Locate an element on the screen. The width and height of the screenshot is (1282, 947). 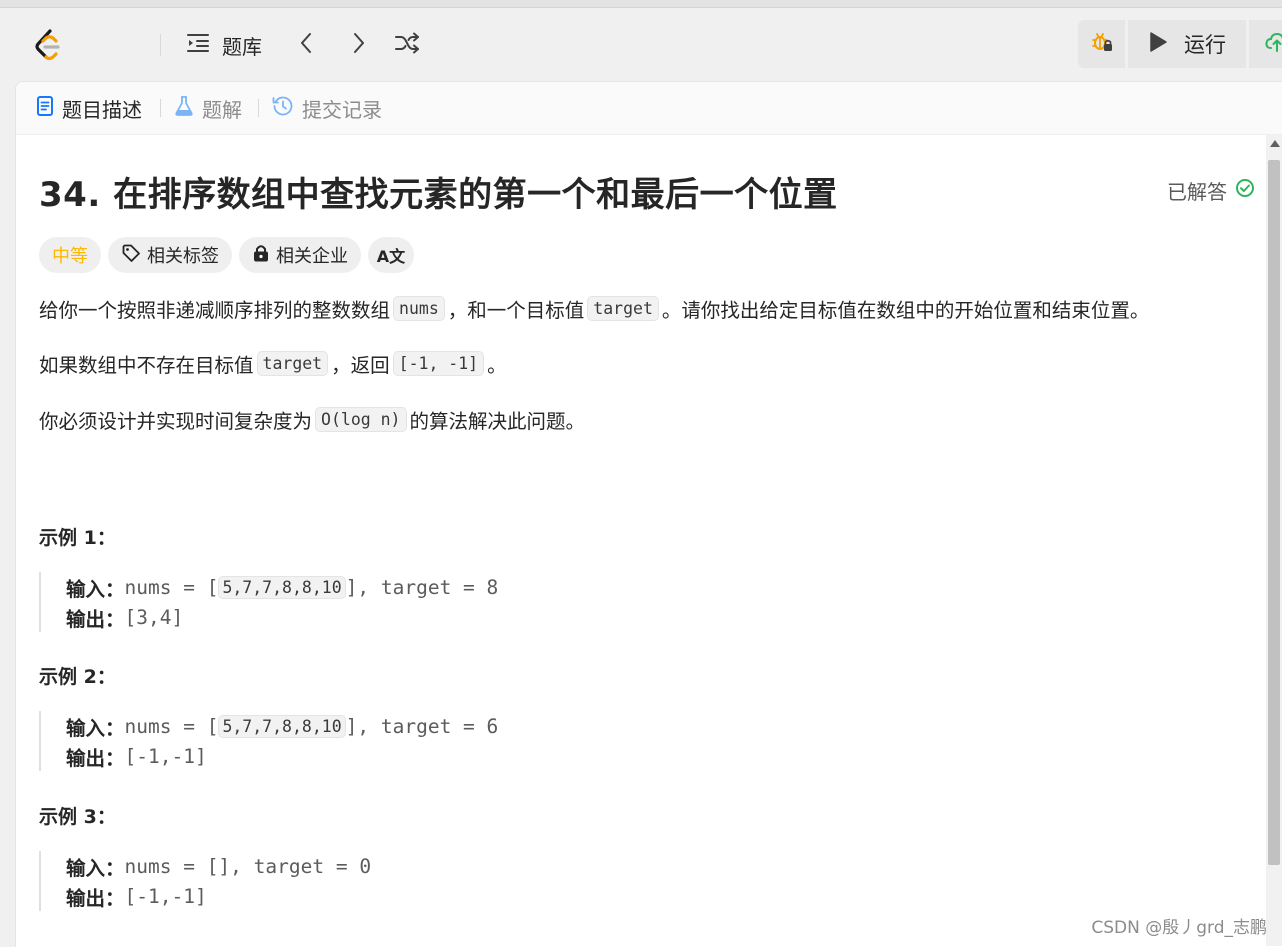
example-input-line: 输入： nums = [ 5,7,7,8,8,10 ], target = 6 is located at coordinates (402, 726).